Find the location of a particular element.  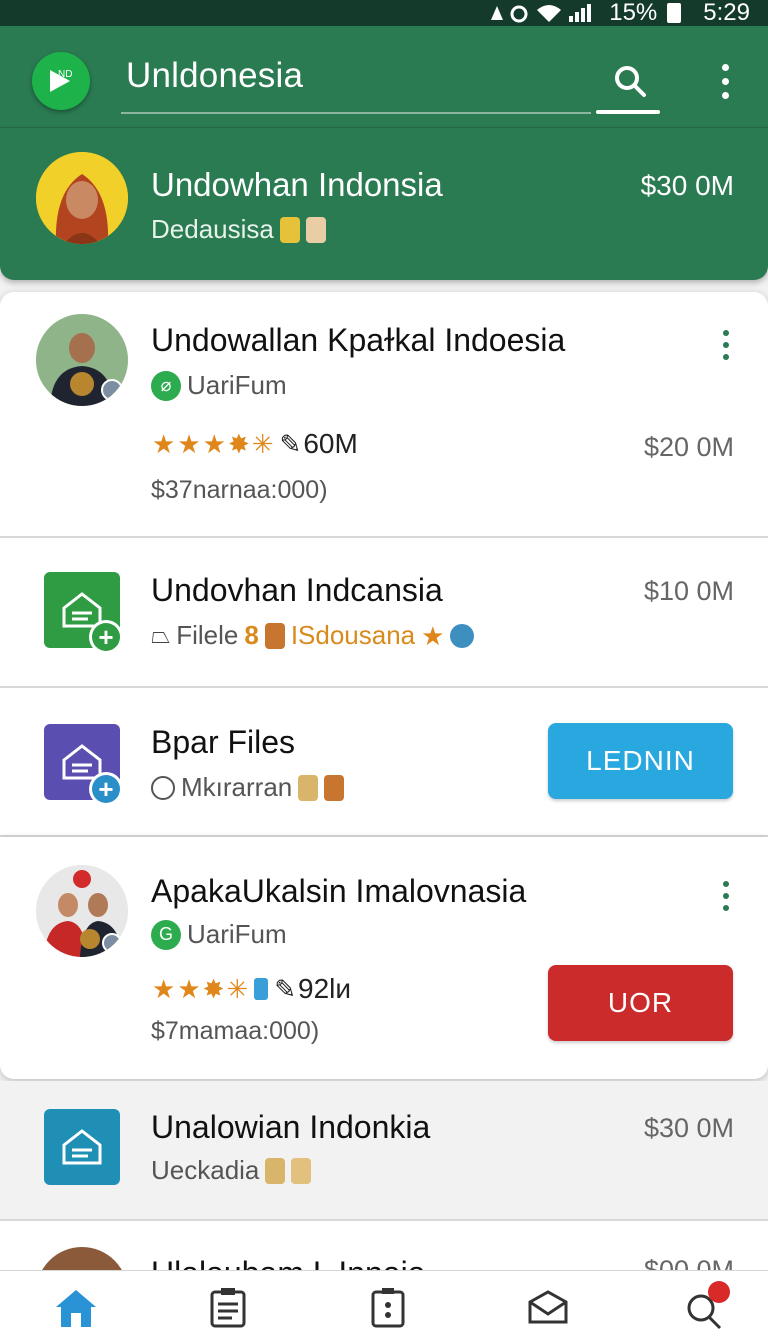

list-item: Ulalaubam L Innaia $00 0M is located at coordinates (384, 1245).